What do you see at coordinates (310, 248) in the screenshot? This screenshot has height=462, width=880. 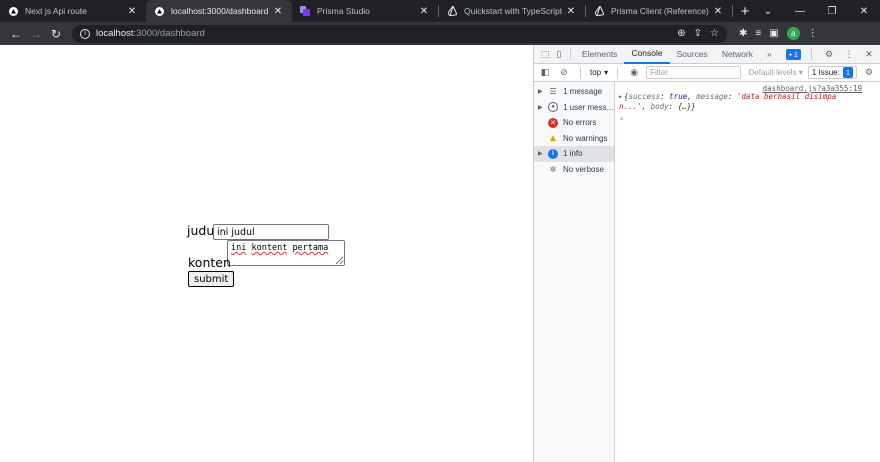 I see `konten-word: pertama` at bounding box center [310, 248].